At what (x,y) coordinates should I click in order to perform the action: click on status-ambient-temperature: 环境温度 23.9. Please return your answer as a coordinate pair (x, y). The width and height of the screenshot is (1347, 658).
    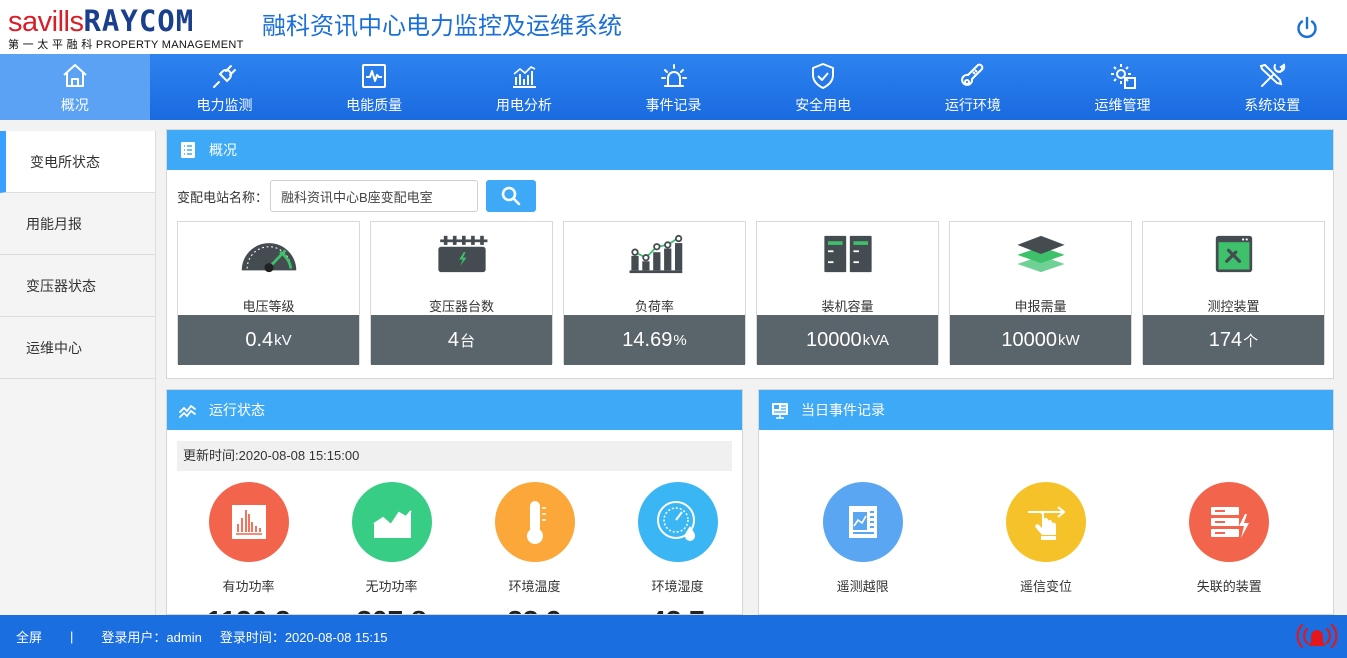
    Looking at the image, I should click on (534, 548).